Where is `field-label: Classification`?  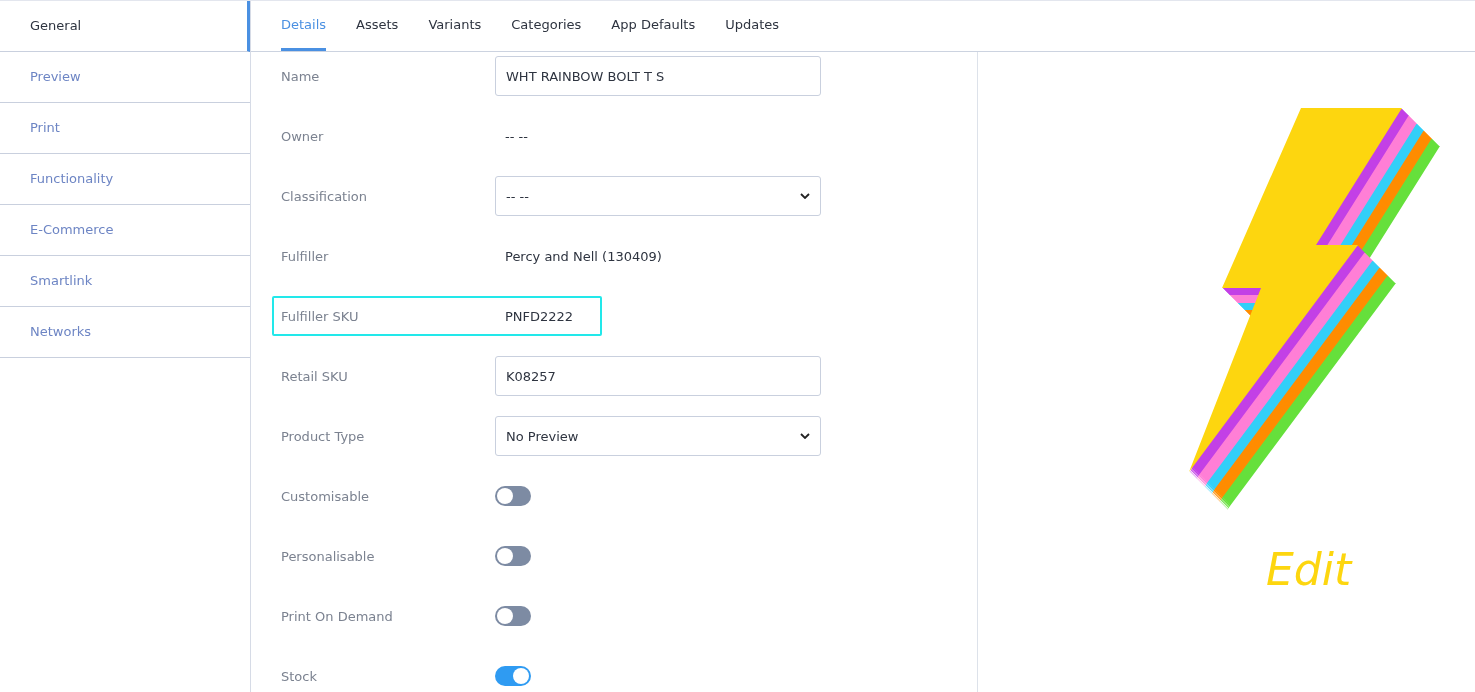 field-label: Classification is located at coordinates (325, 196).